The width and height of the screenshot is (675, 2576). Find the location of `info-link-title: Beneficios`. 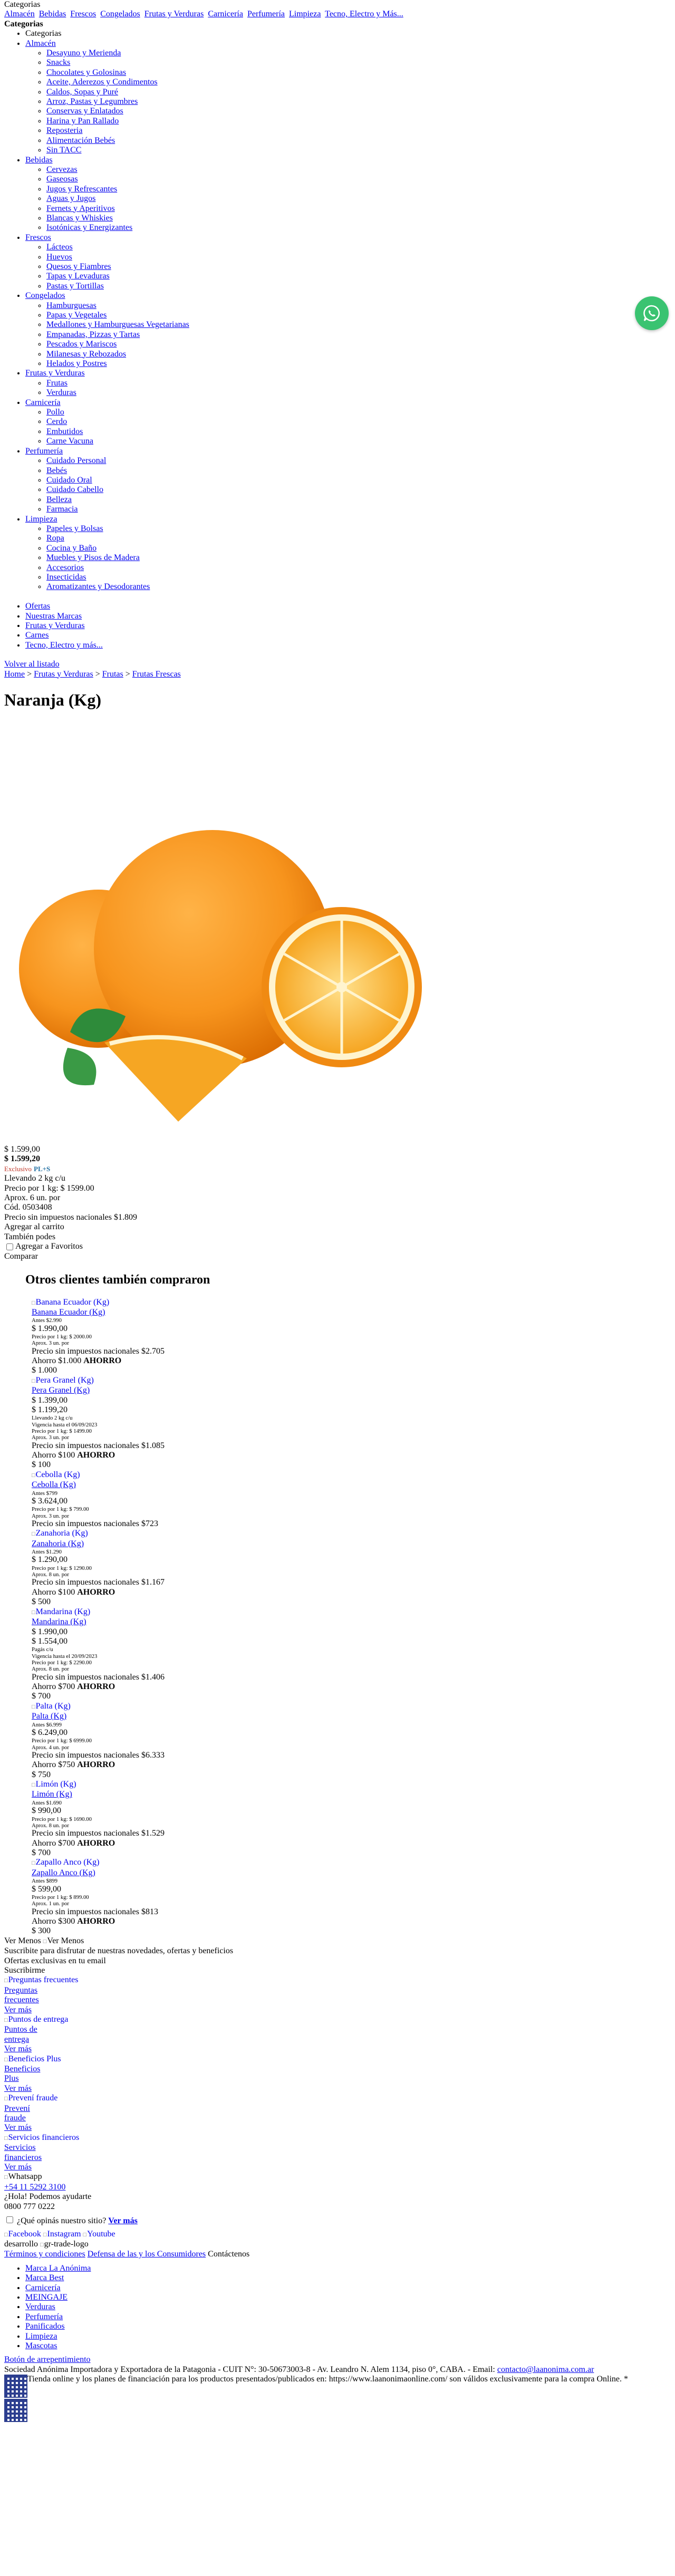

info-link-title: Beneficios is located at coordinates (337, 2069).